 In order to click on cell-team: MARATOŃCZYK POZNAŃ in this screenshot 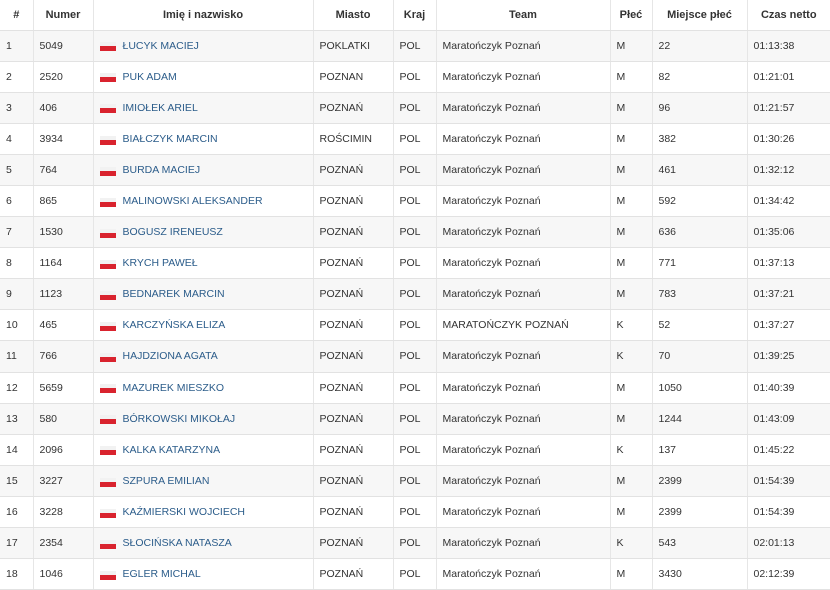, I will do `click(523, 325)`.